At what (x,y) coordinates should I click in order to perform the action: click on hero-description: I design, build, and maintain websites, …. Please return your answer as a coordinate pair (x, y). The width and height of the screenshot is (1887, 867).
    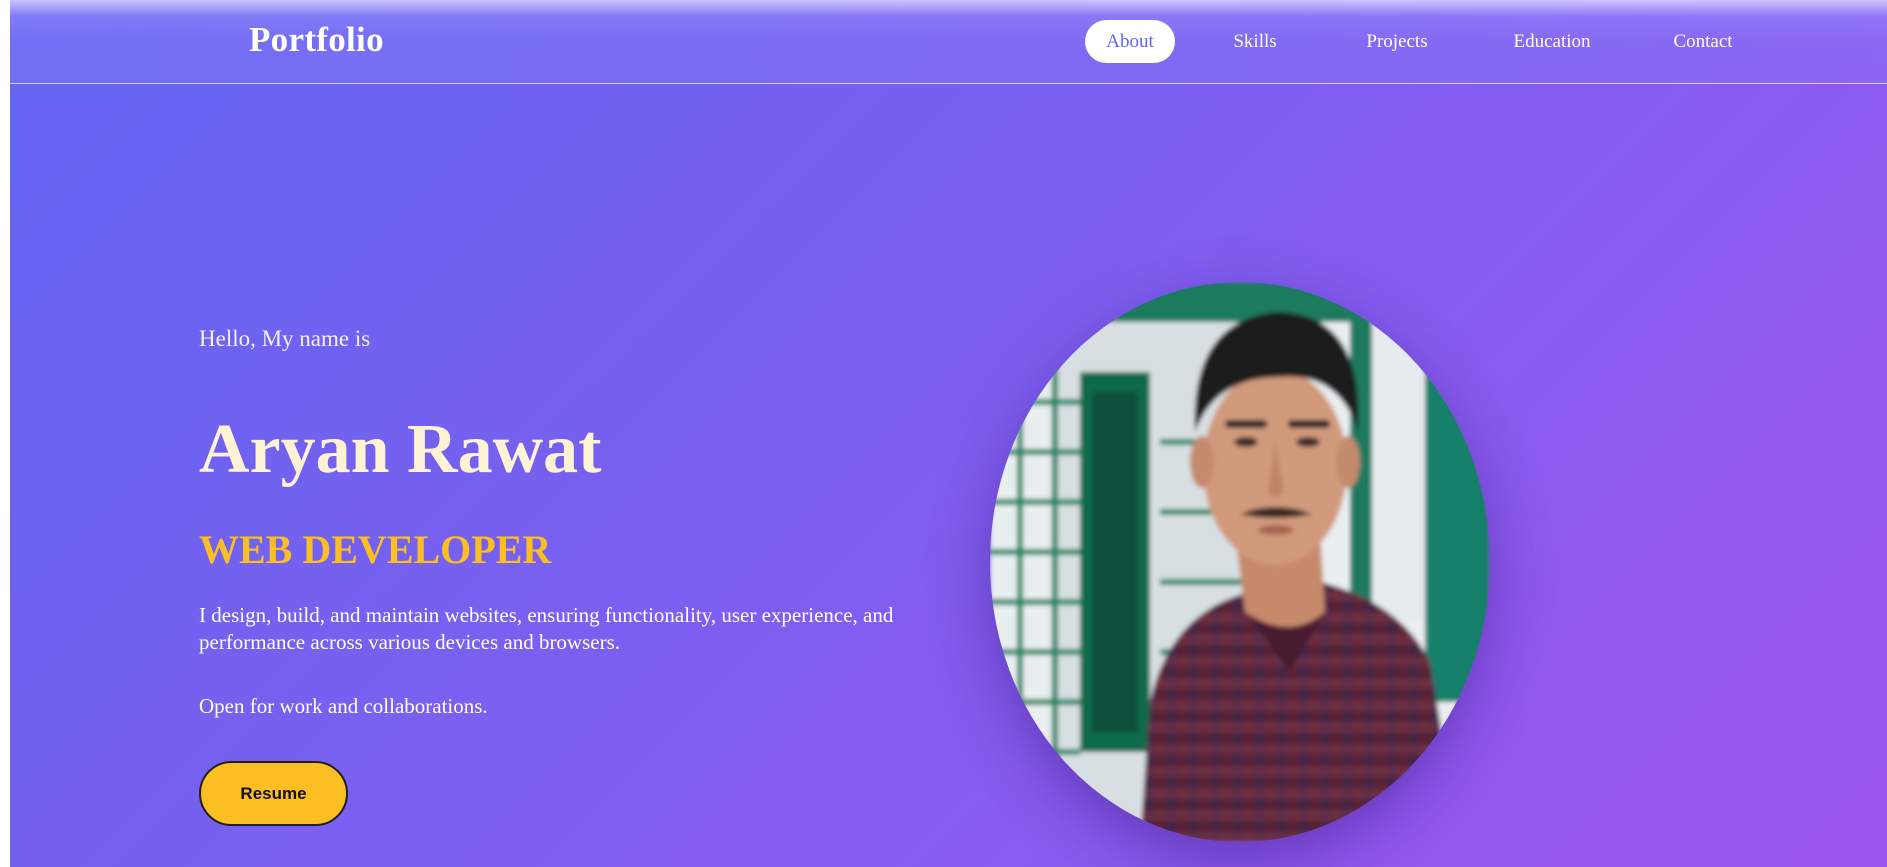
    Looking at the image, I should click on (546, 628).